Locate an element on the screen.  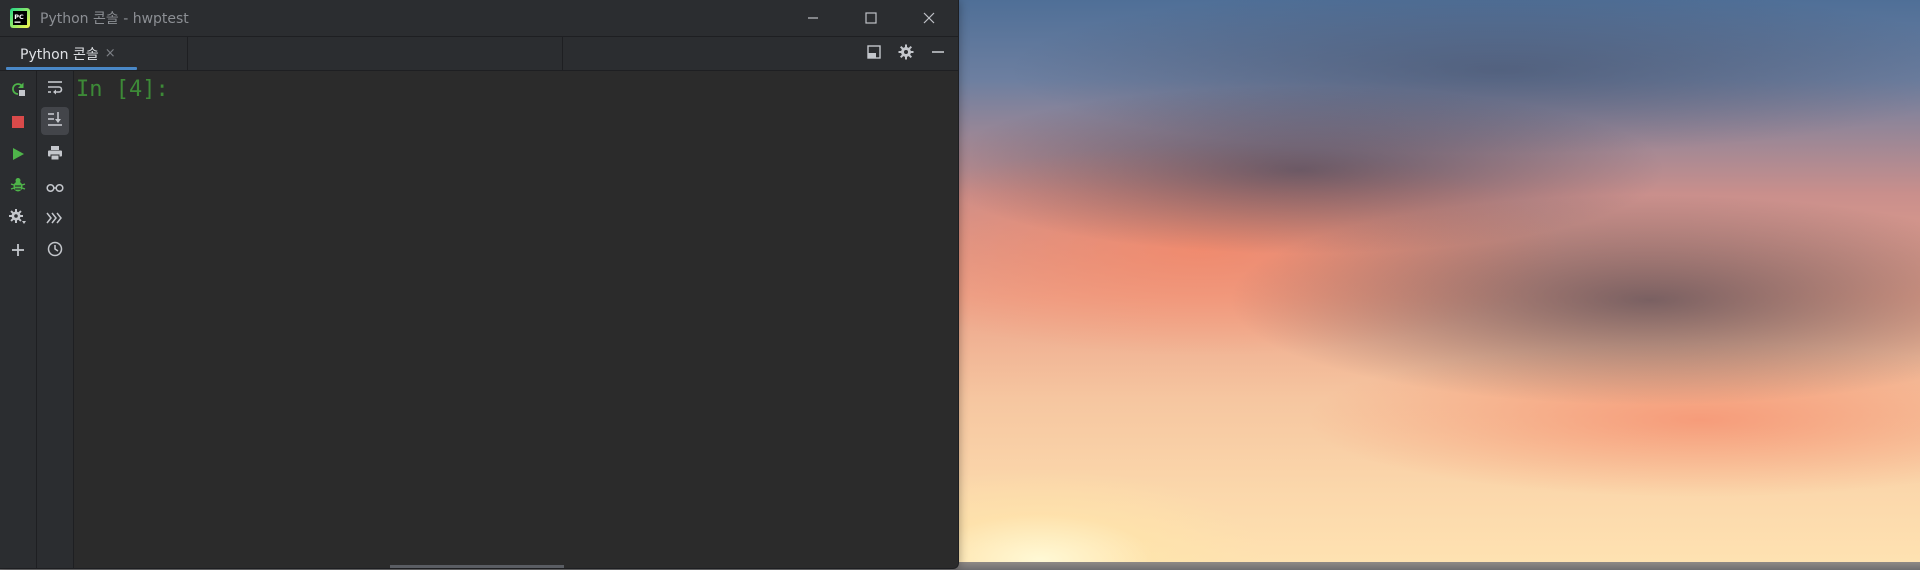
rerun-icon is located at coordinates (18, 91).